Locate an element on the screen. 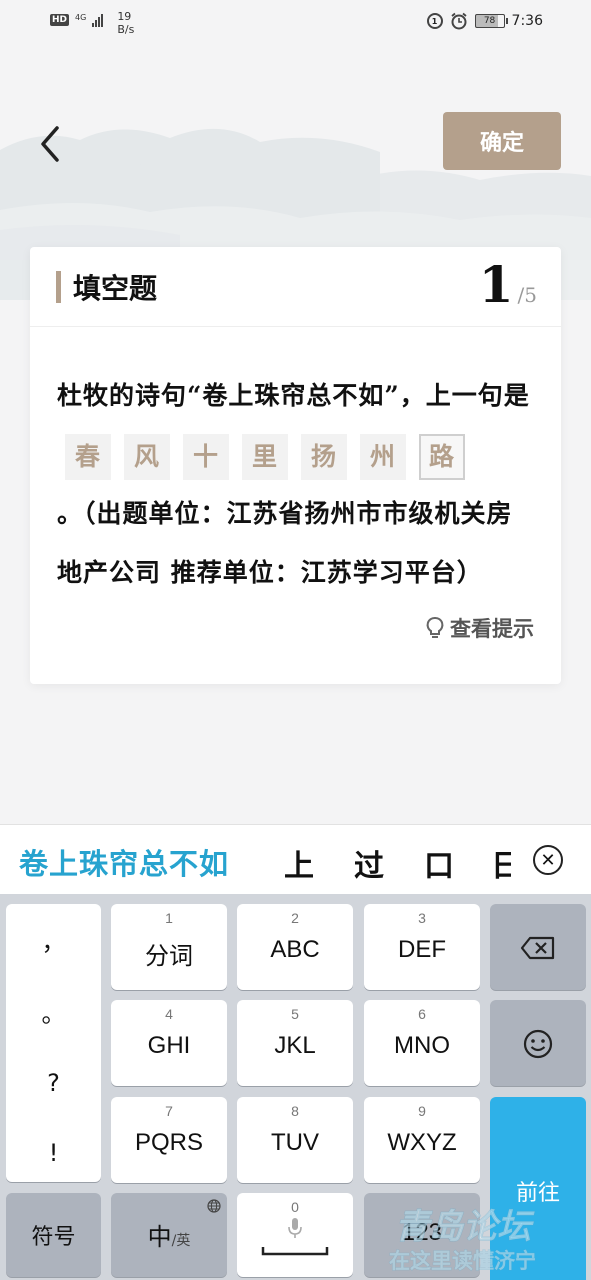 The width and height of the screenshot is (591, 1280). number-mode-key: 123 is located at coordinates (422, 1235).